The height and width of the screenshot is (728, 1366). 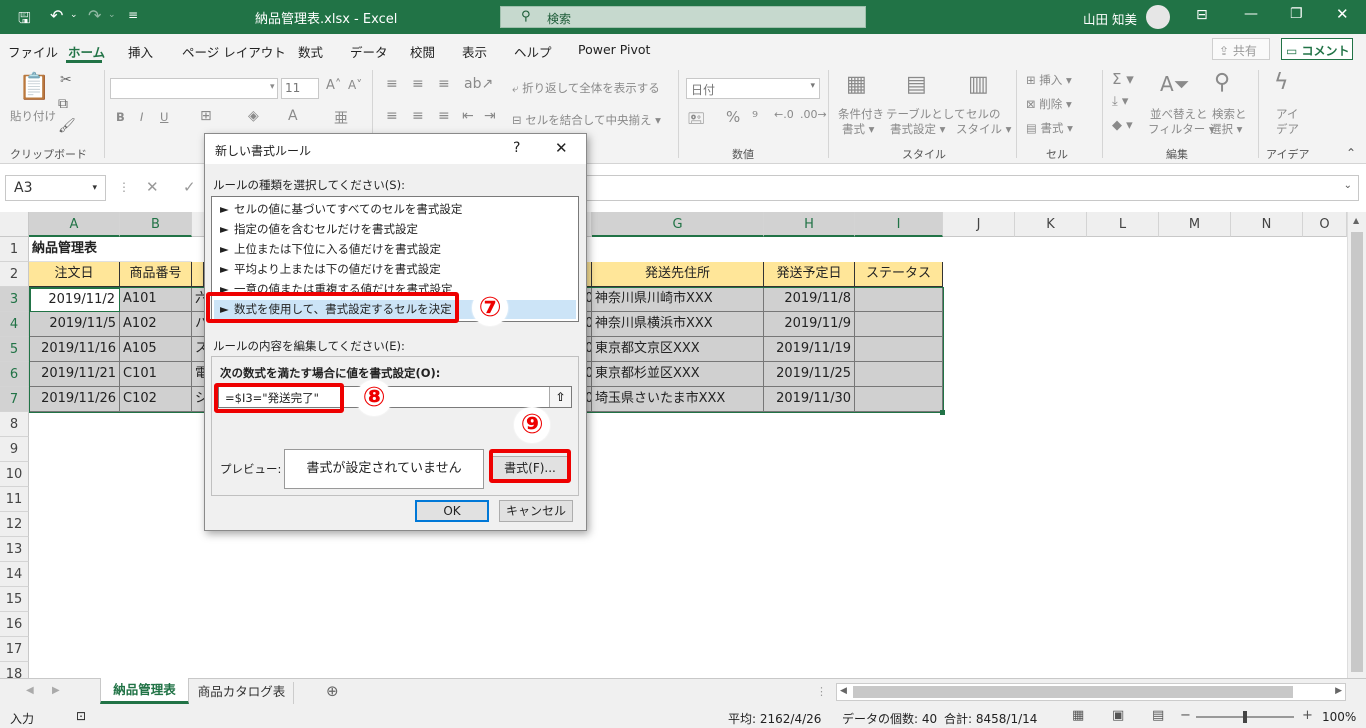 What do you see at coordinates (14, 349) in the screenshot?
I see `row-header: 5` at bounding box center [14, 349].